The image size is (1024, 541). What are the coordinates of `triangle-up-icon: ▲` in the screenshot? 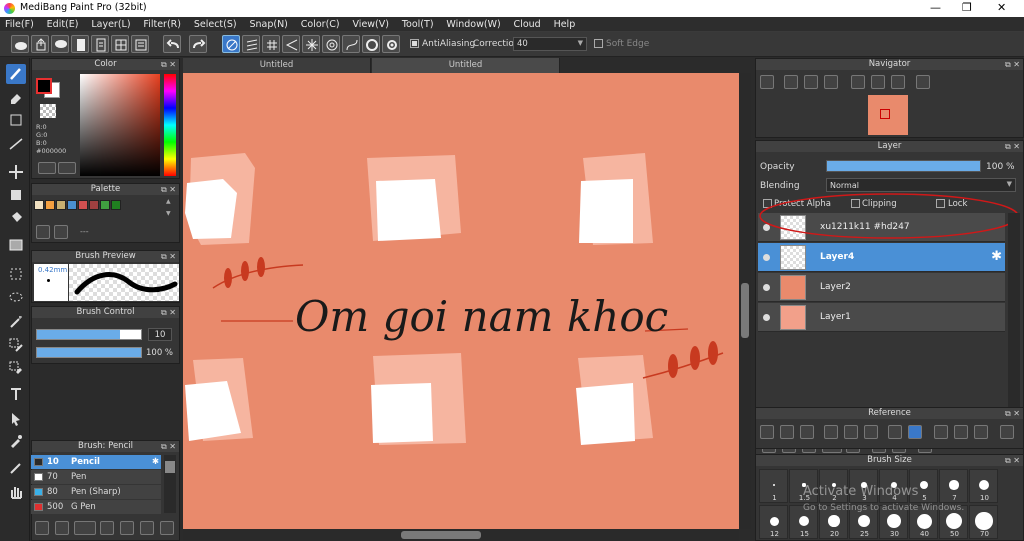 It's located at (168, 201).